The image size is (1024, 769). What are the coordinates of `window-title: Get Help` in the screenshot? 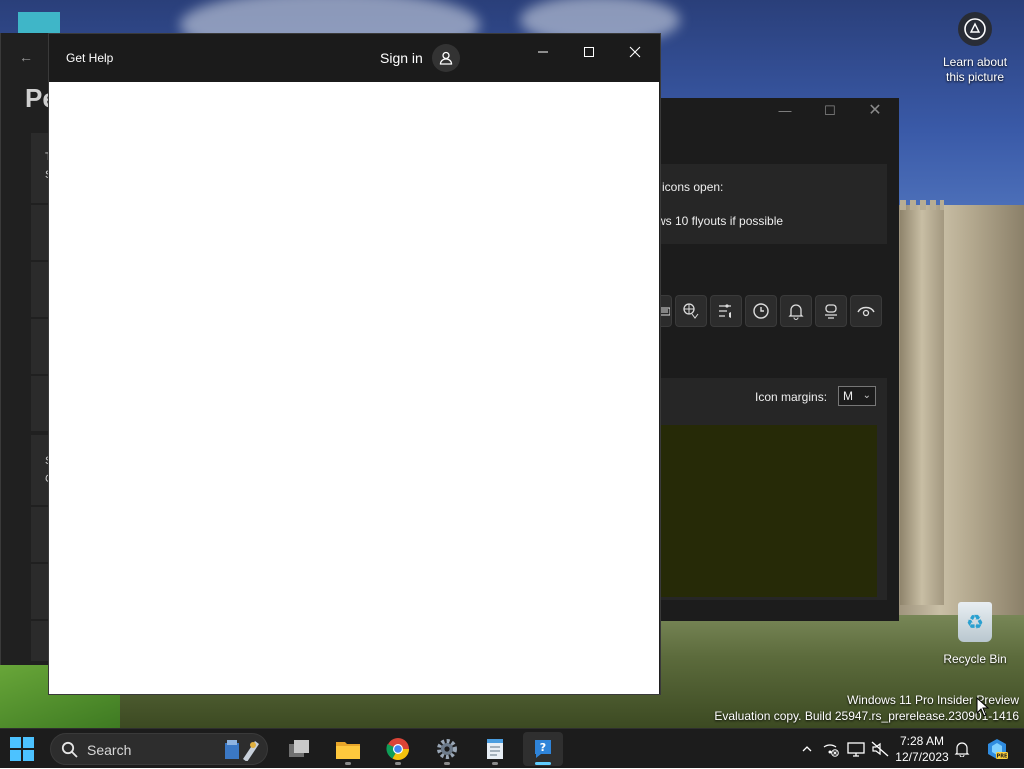 It's located at (90, 58).